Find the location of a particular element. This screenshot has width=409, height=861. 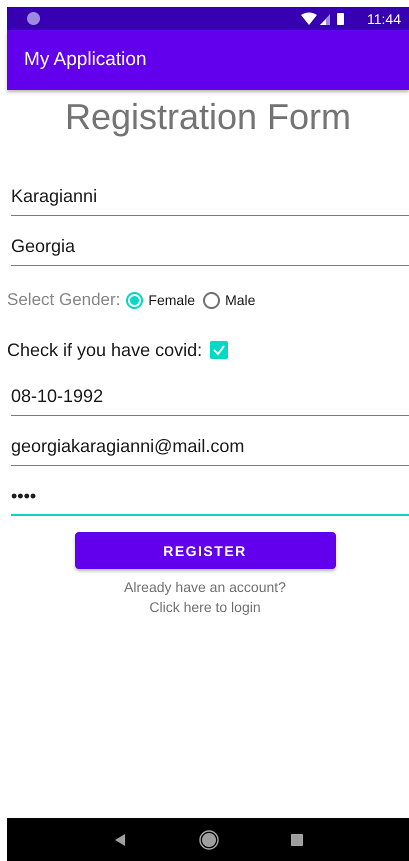

form-heading: Registration Form is located at coordinates (208, 117).